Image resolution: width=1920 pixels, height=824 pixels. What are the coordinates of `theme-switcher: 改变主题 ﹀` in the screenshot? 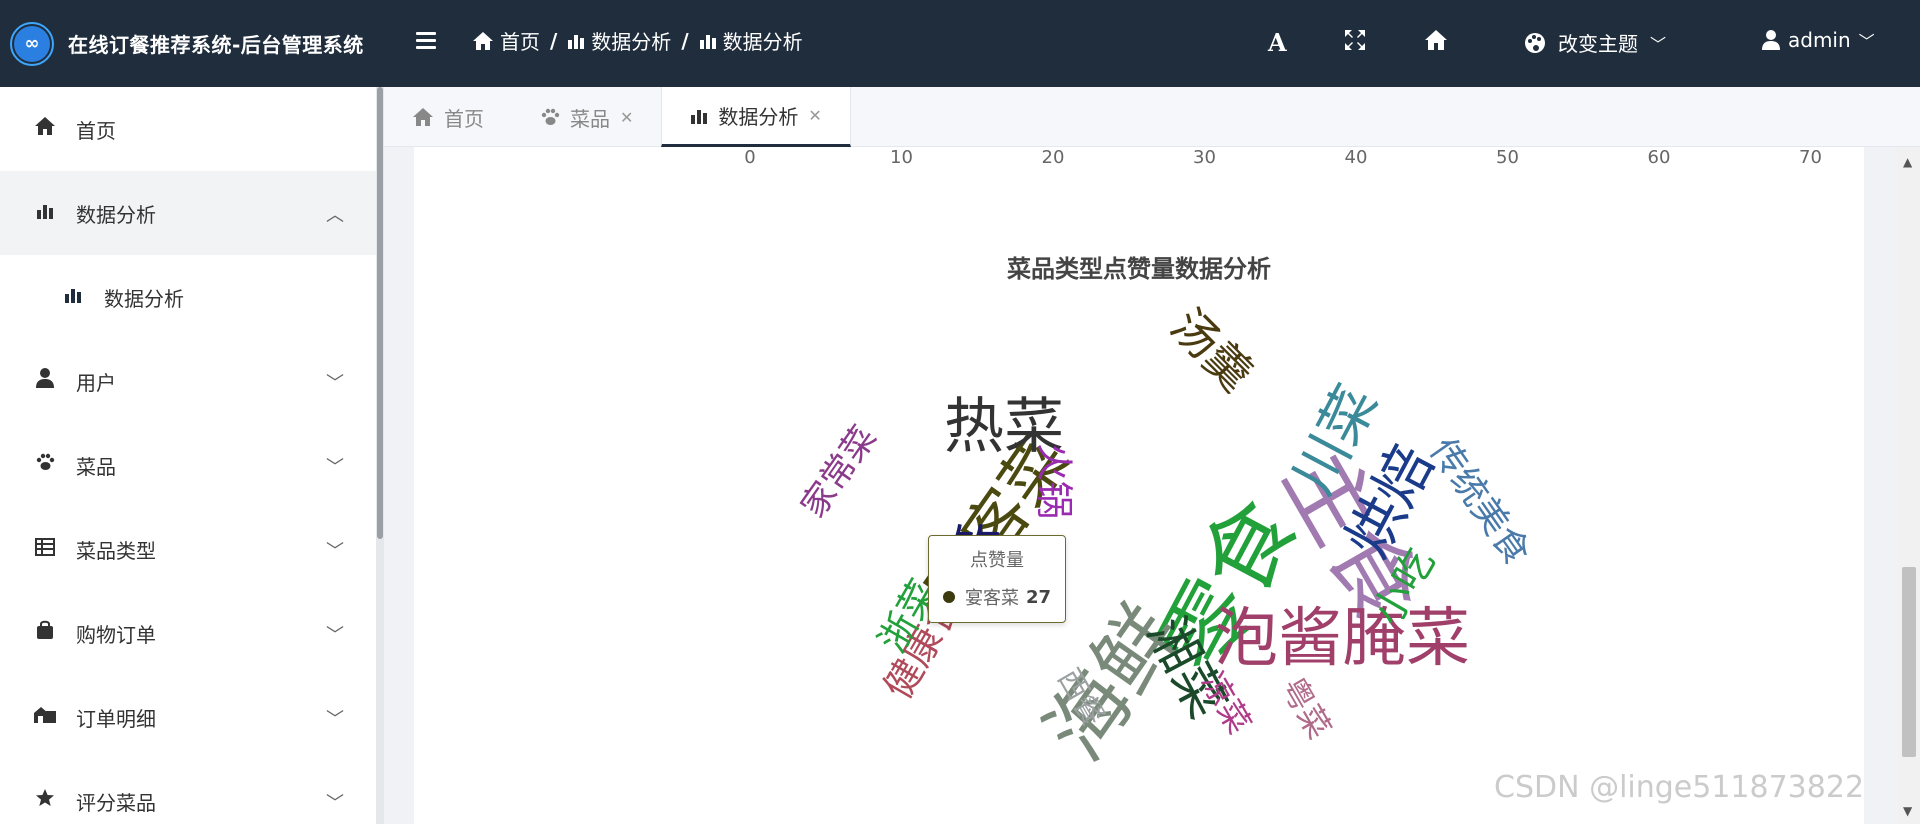 It's located at (1595, 42).